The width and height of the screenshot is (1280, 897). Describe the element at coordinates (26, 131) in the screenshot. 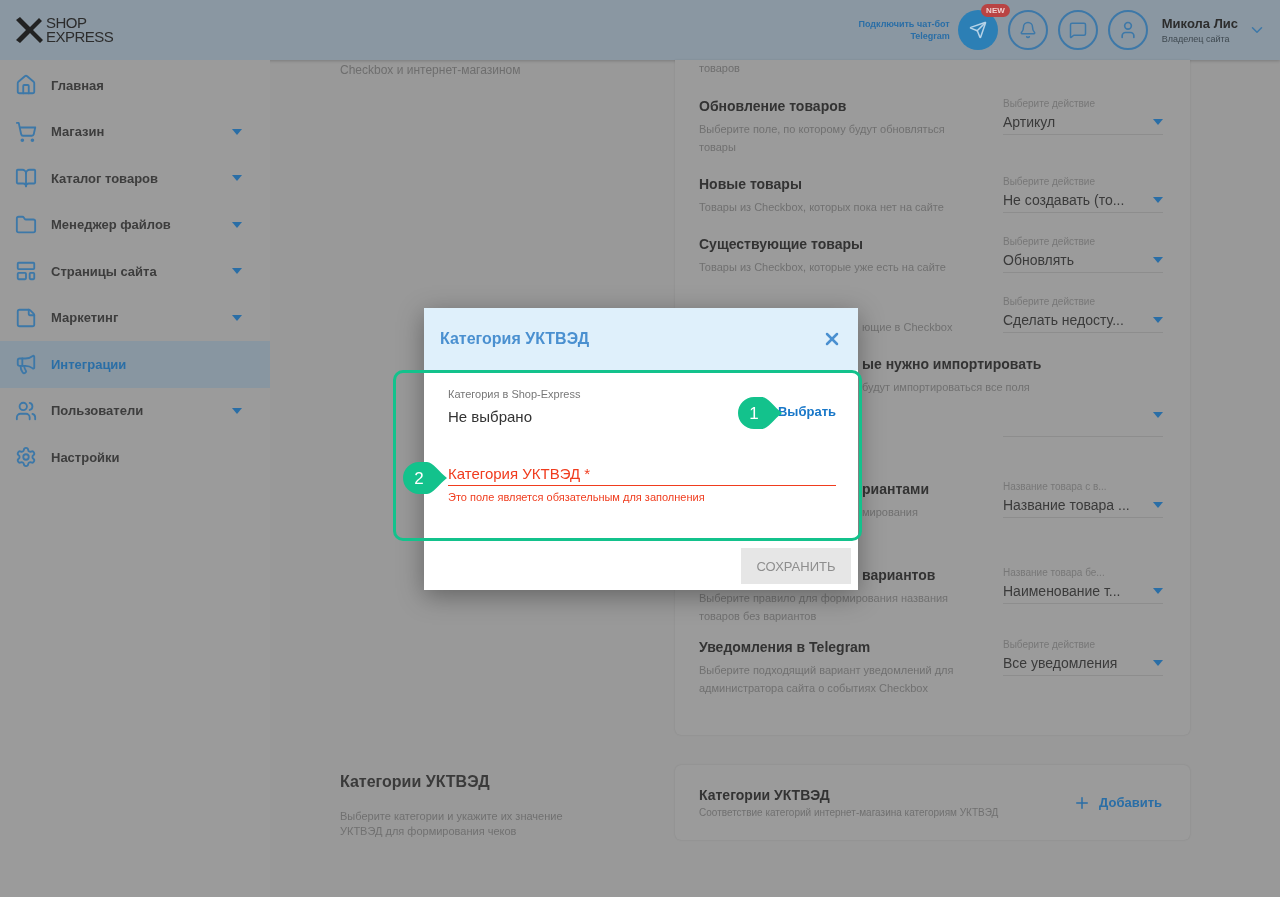

I see `cart-icon` at that location.